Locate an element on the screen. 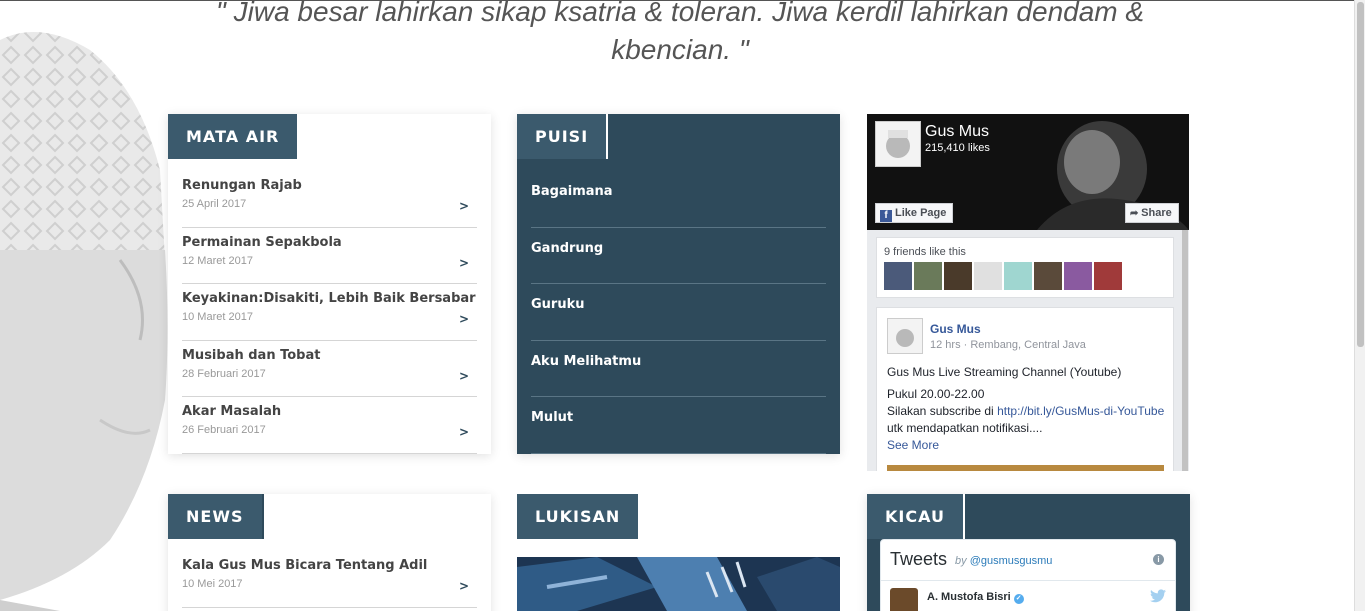 The height and width of the screenshot is (611, 1365). friends-count: 9 friends like this is located at coordinates (925, 252).